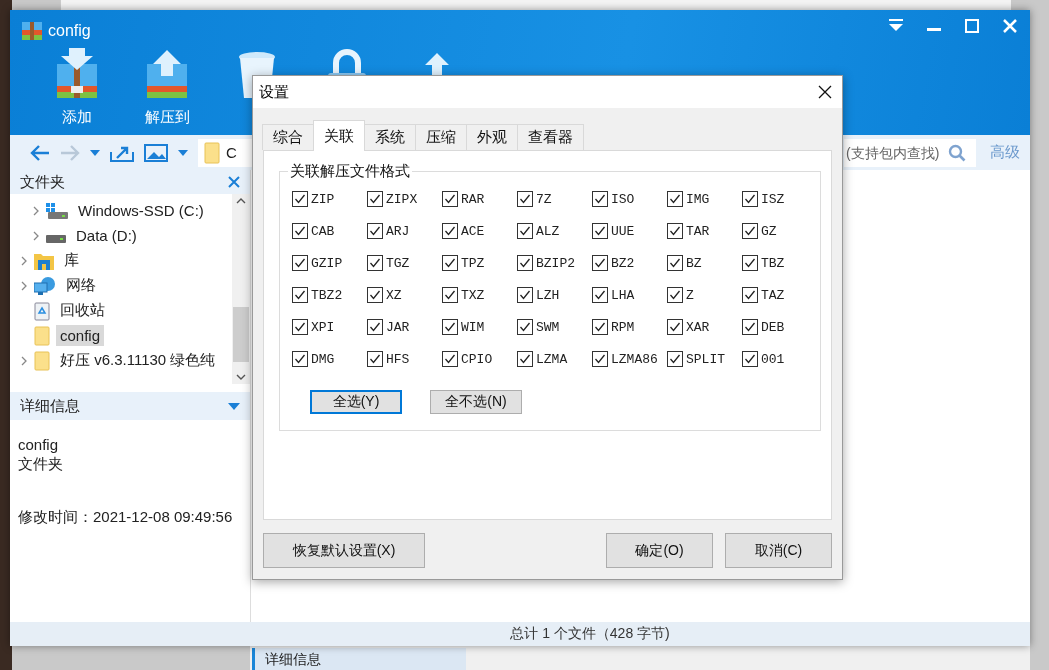 The height and width of the screenshot is (670, 1049). Describe the element at coordinates (80, 335) in the screenshot. I see `folder-tree-item: config` at that location.